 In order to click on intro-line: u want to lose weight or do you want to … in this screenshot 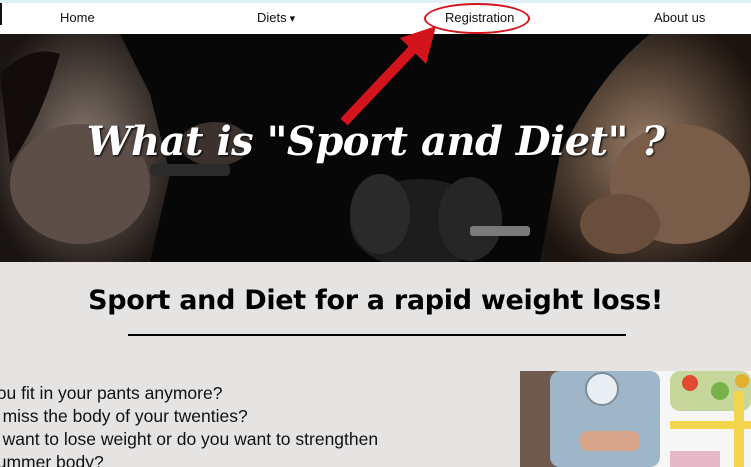, I will do `click(189, 439)`.